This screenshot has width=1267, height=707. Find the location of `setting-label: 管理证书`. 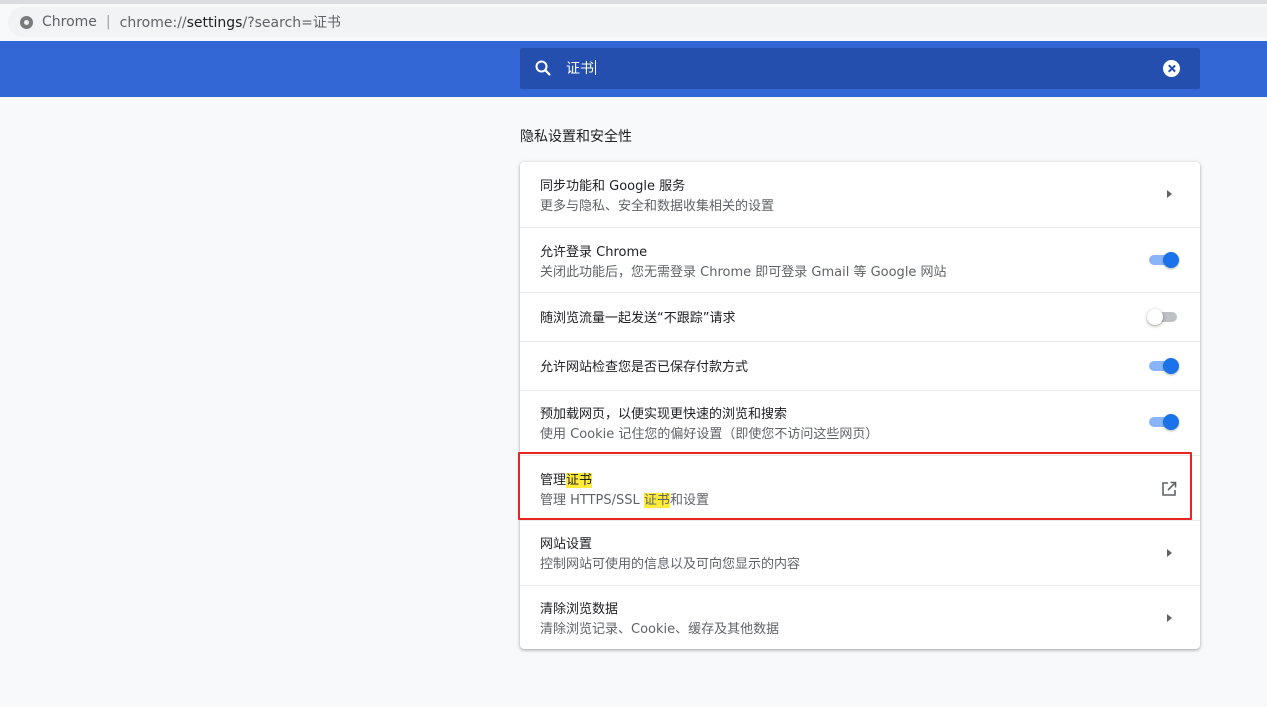

setting-label: 管理证书 is located at coordinates (566, 478).